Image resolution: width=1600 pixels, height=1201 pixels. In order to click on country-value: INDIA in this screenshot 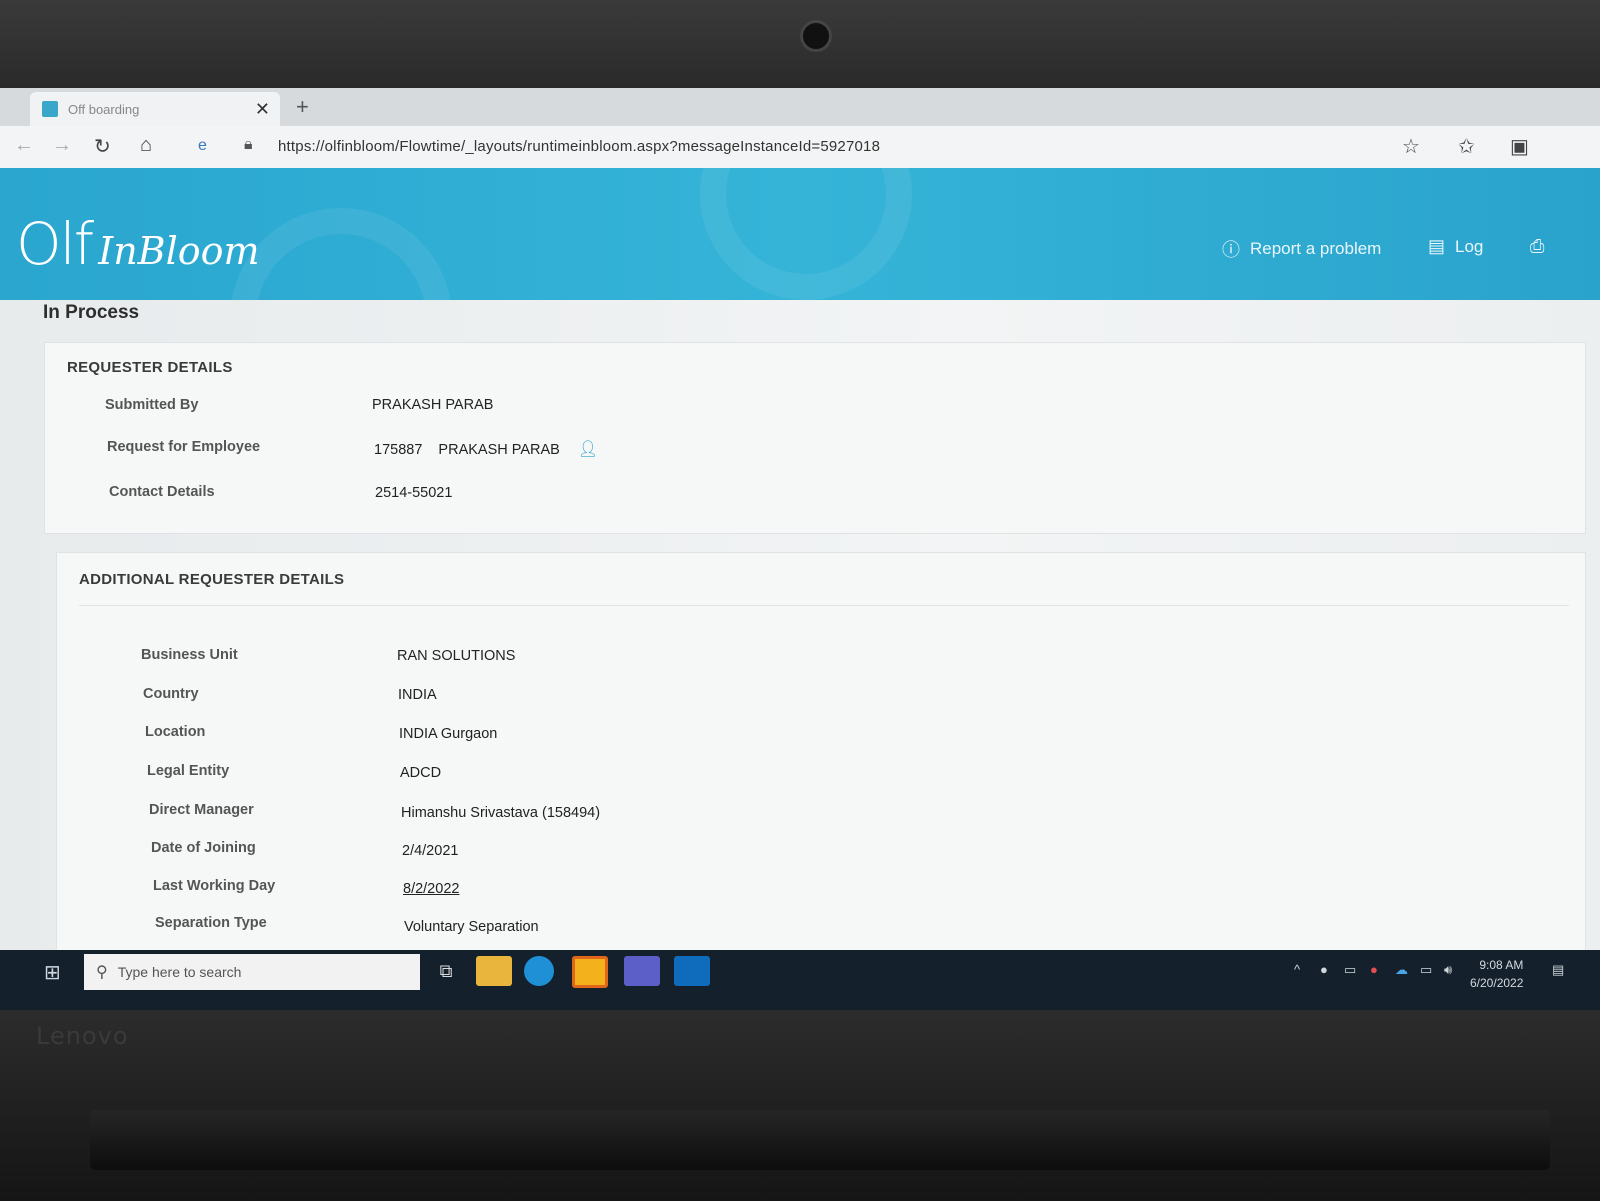, I will do `click(417, 695)`.